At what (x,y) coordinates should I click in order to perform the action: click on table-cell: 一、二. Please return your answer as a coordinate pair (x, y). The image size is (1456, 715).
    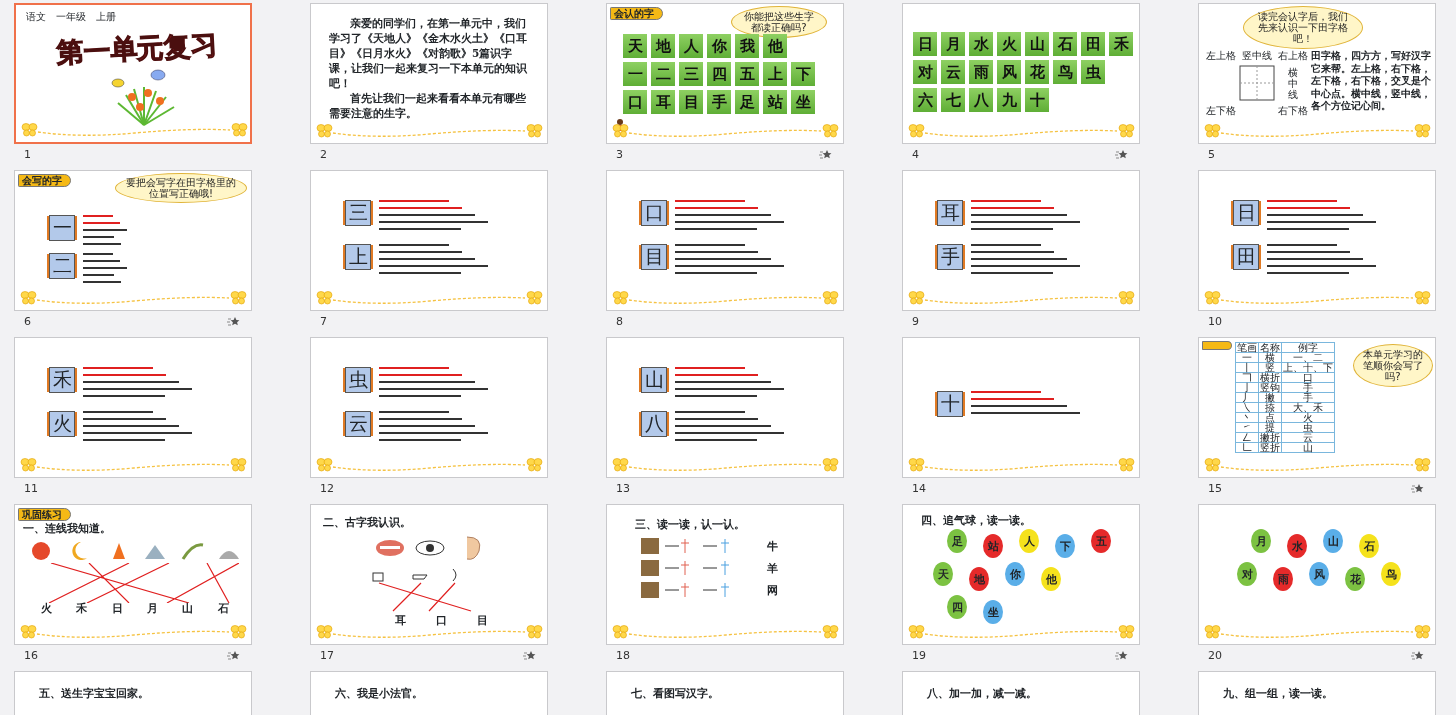
    Looking at the image, I should click on (1308, 357).